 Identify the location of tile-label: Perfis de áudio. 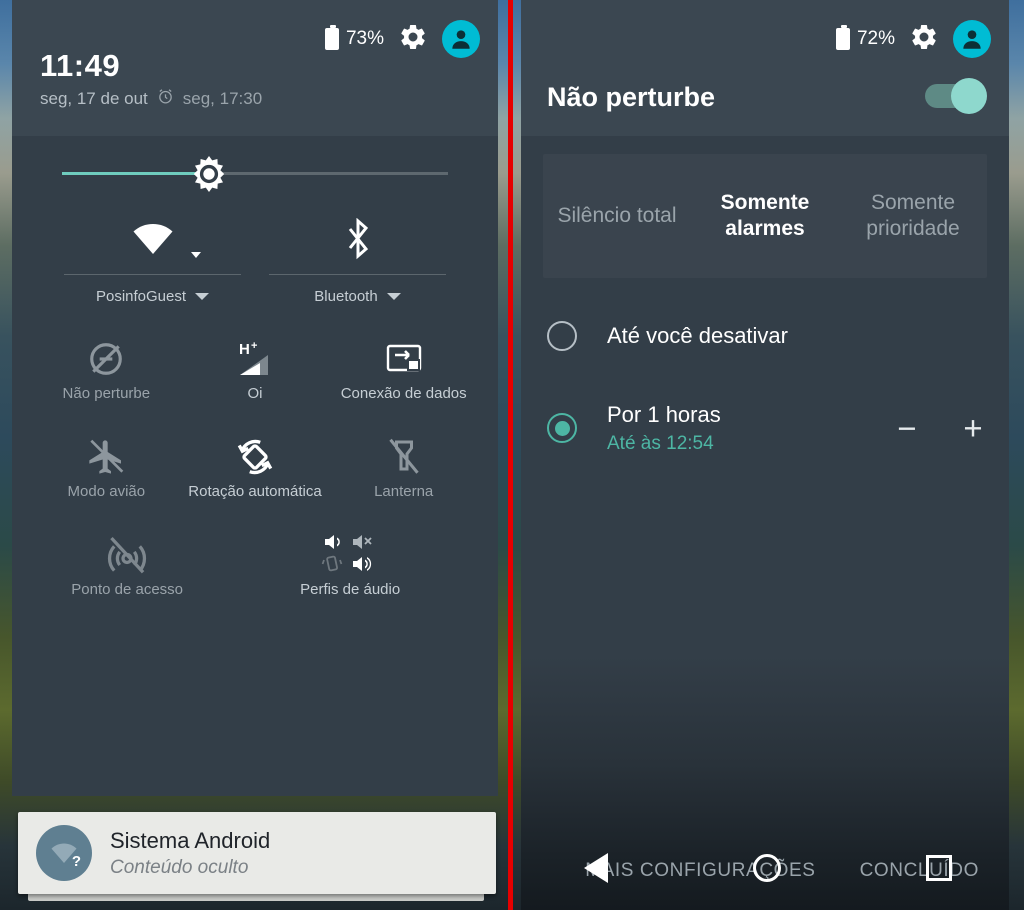
(350, 589).